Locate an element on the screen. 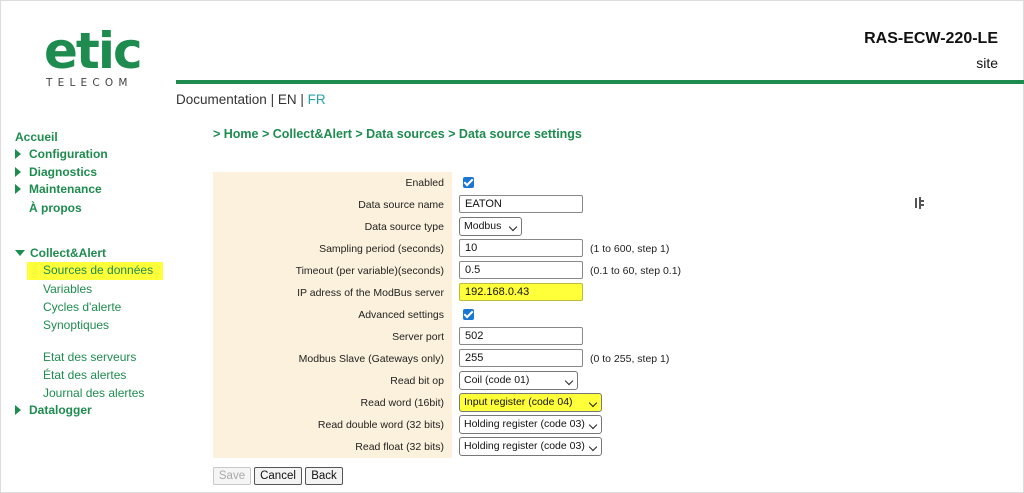 The width and height of the screenshot is (1024, 493). field-label: Server port is located at coordinates (332, 337).